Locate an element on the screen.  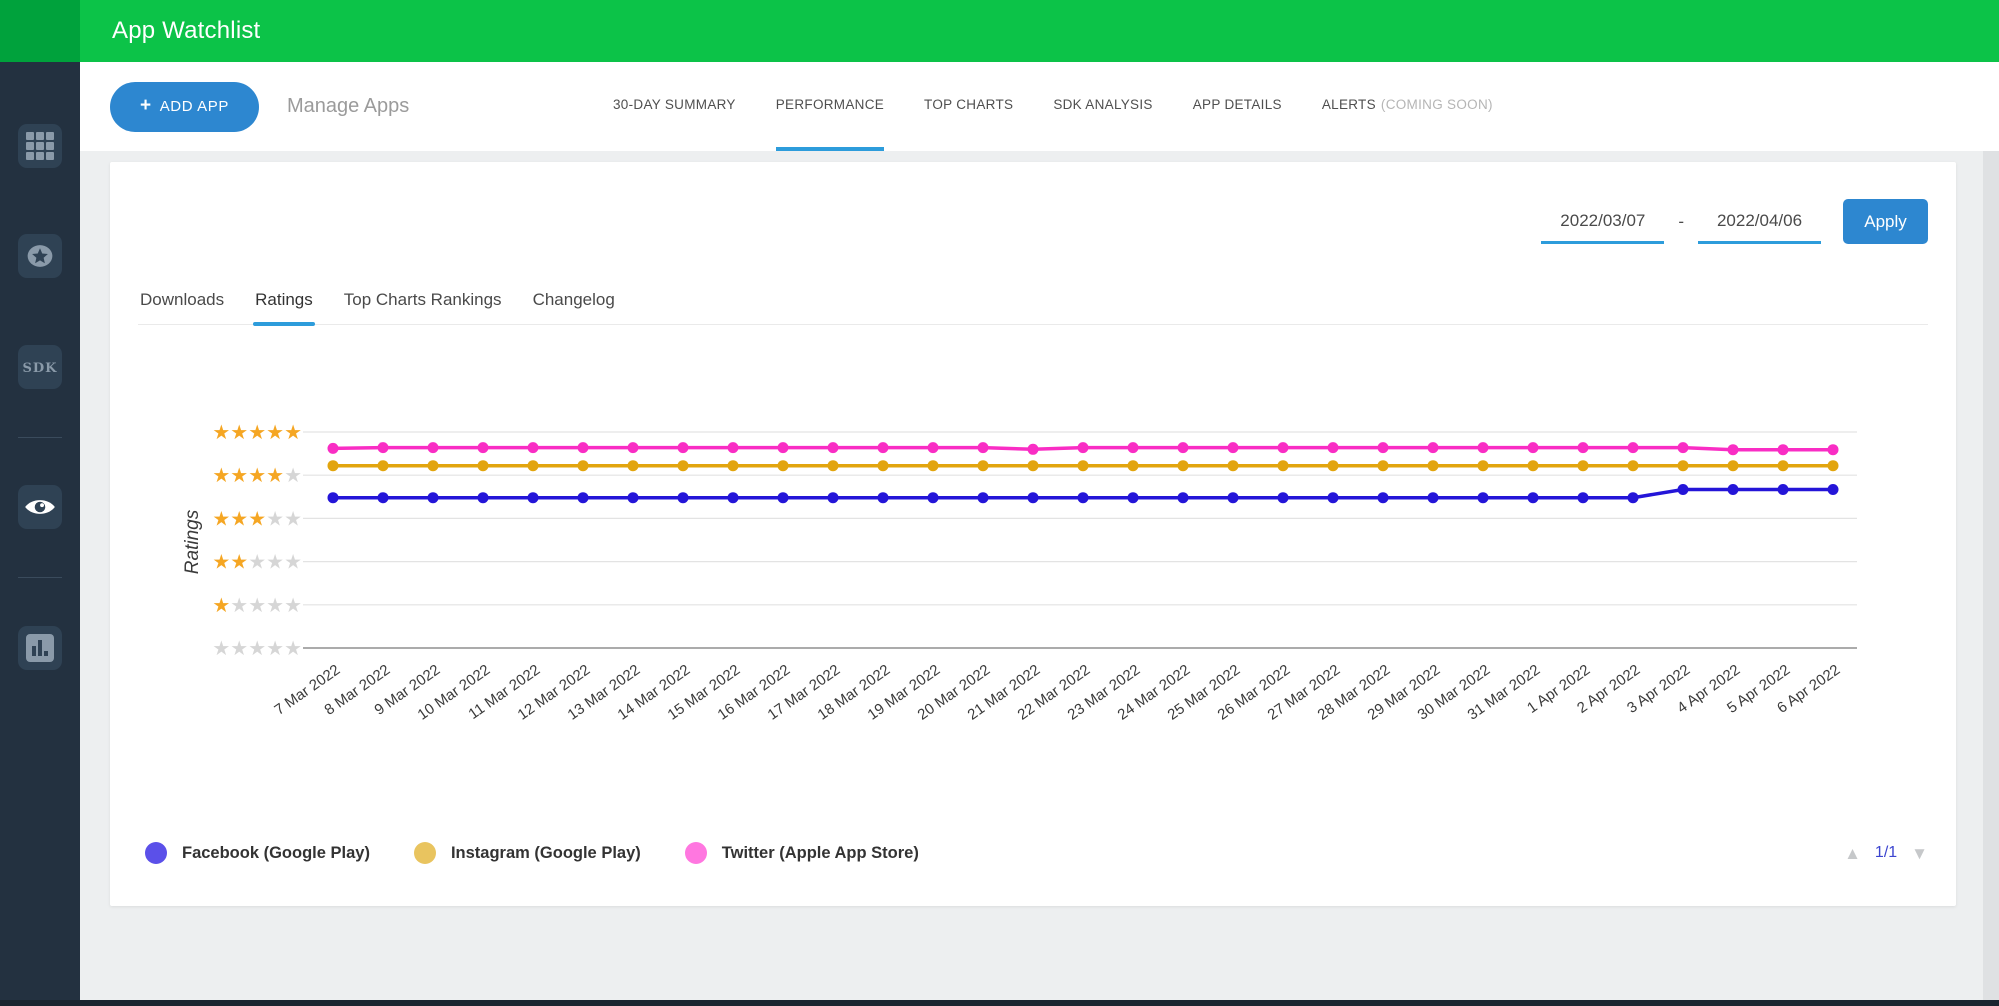
legend-label: Facebook (Google Play) is located at coordinates (276, 852).